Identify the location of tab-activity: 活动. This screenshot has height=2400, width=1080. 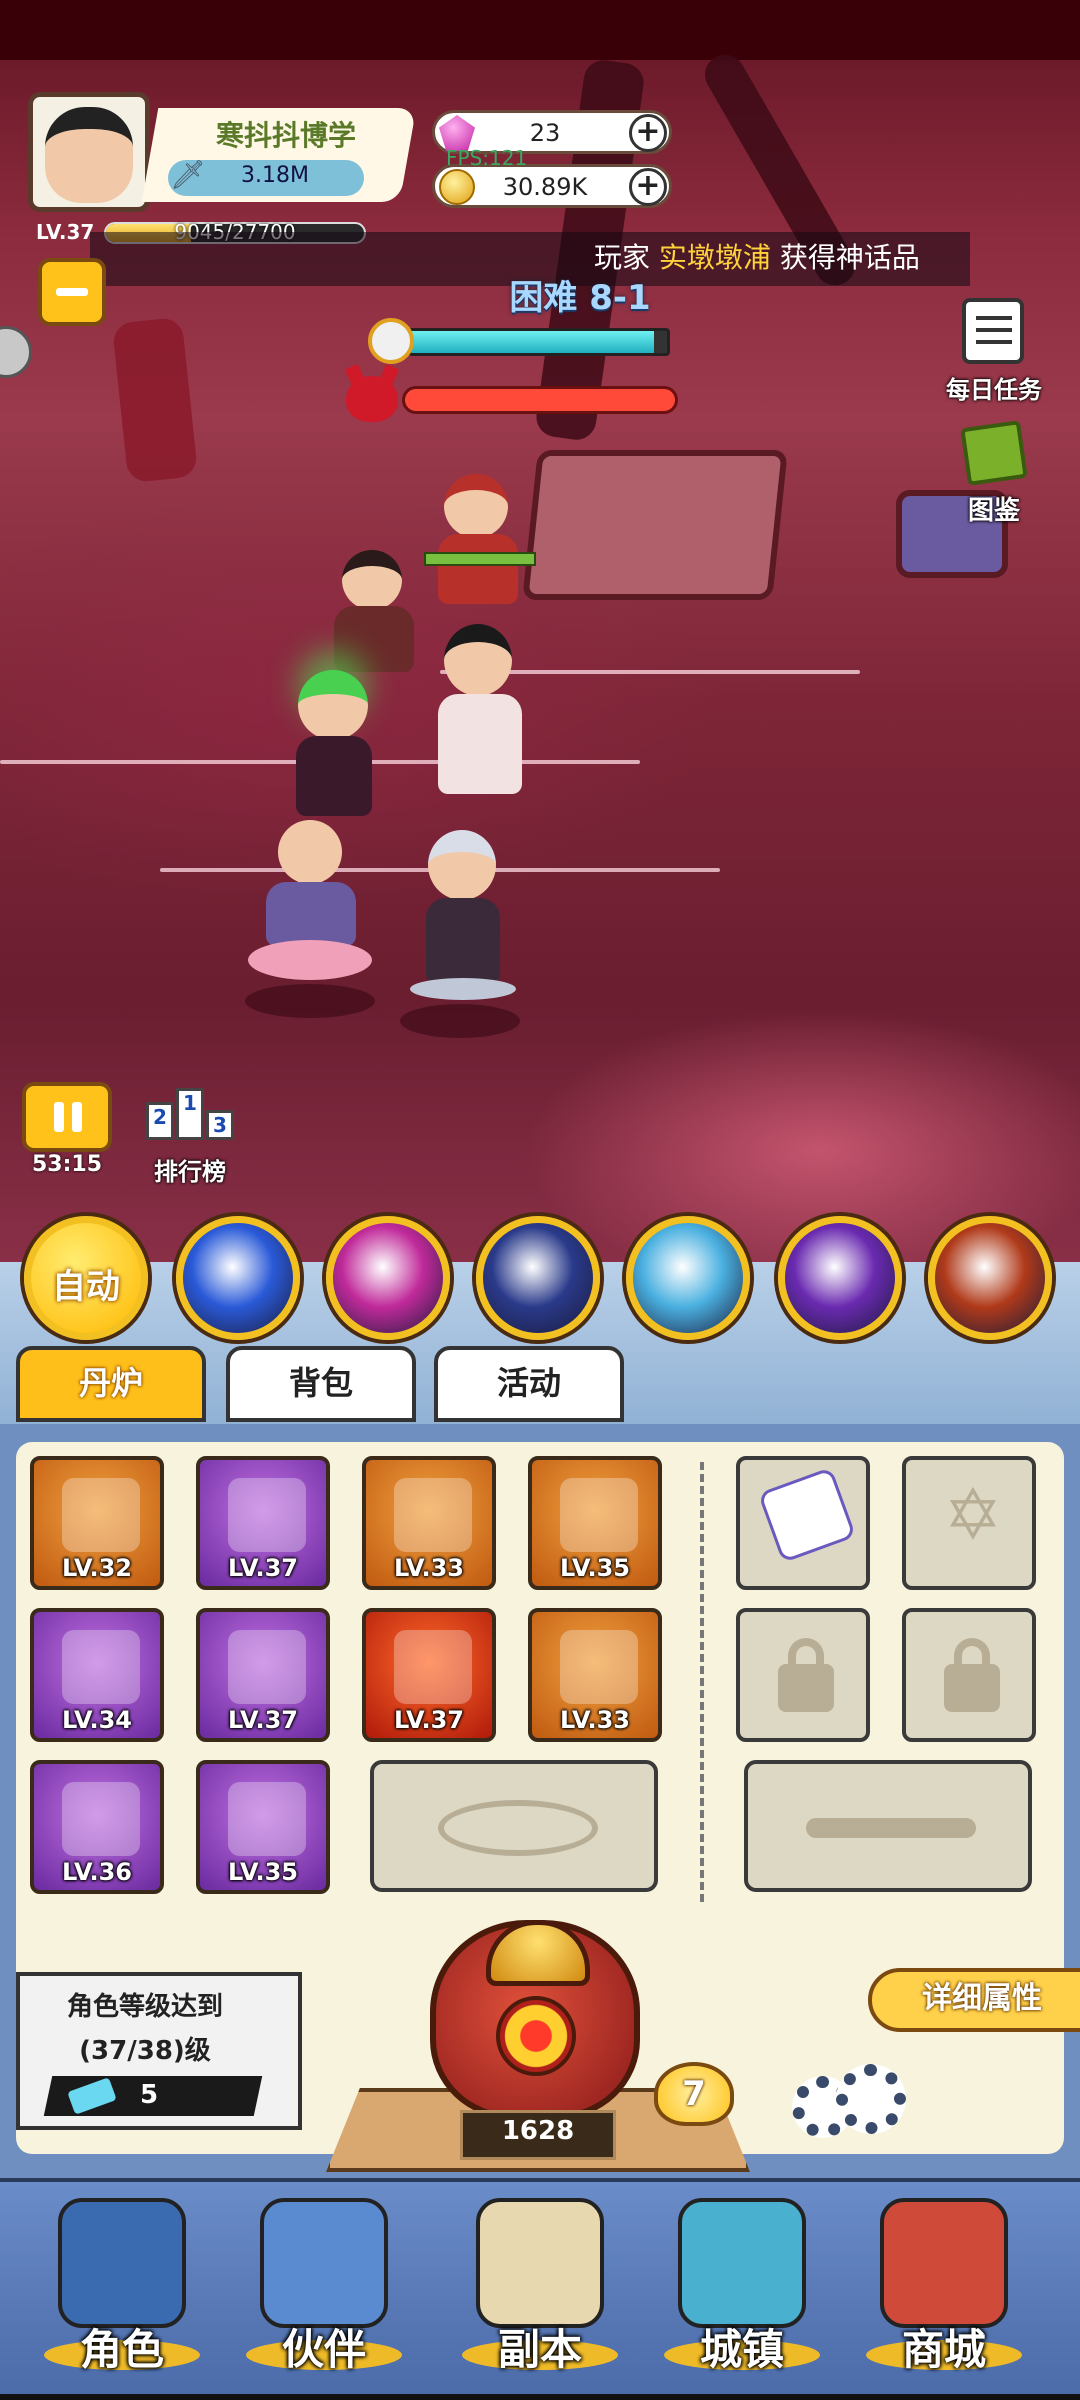
(529, 1384).